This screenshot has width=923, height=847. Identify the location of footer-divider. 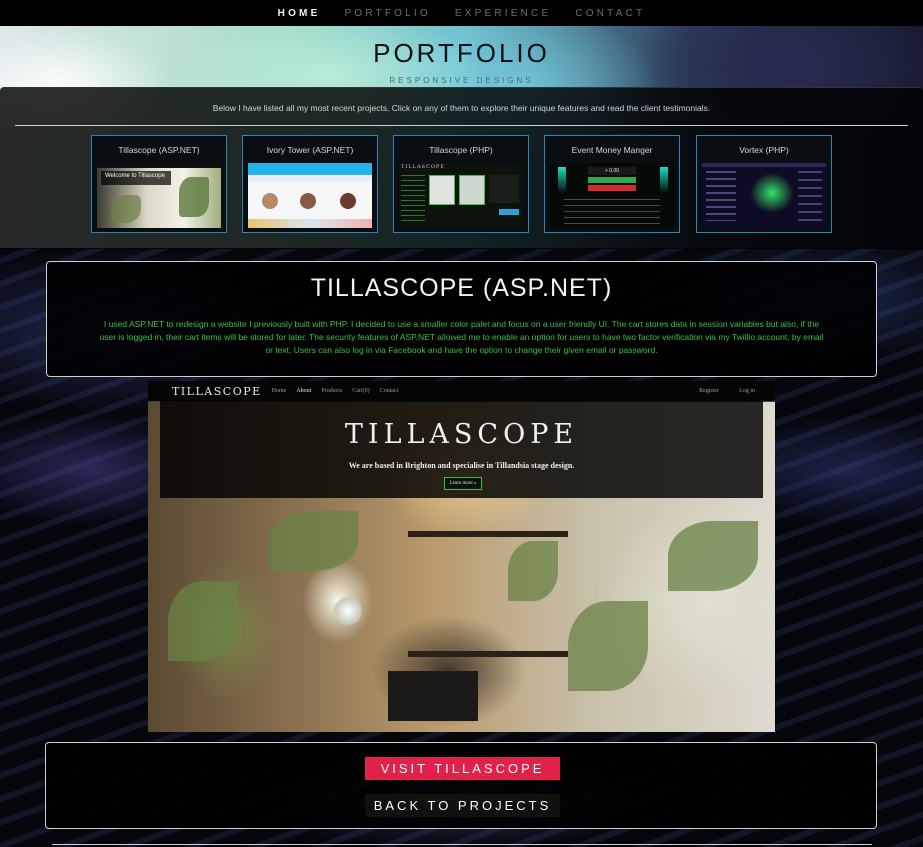
(462, 844).